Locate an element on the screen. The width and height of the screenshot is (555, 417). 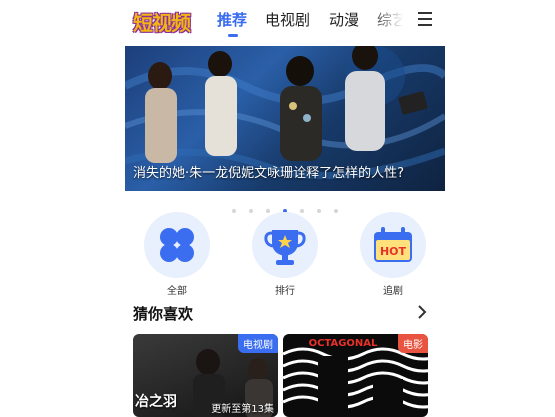
top-nav: 短视频 推荐 电视剧 动漫 综艺 is located at coordinates (285, 21).